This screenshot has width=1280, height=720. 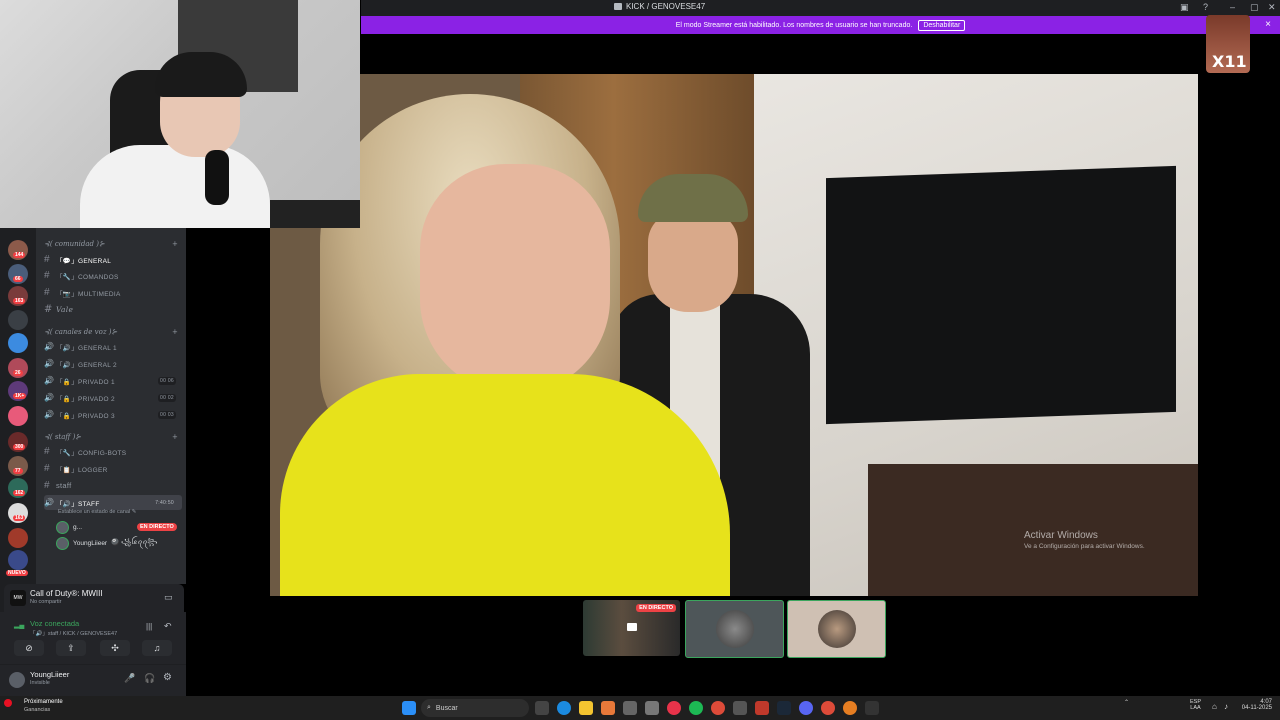 I want to click on channel-general: # 「💬」general, so click(x=113, y=259).